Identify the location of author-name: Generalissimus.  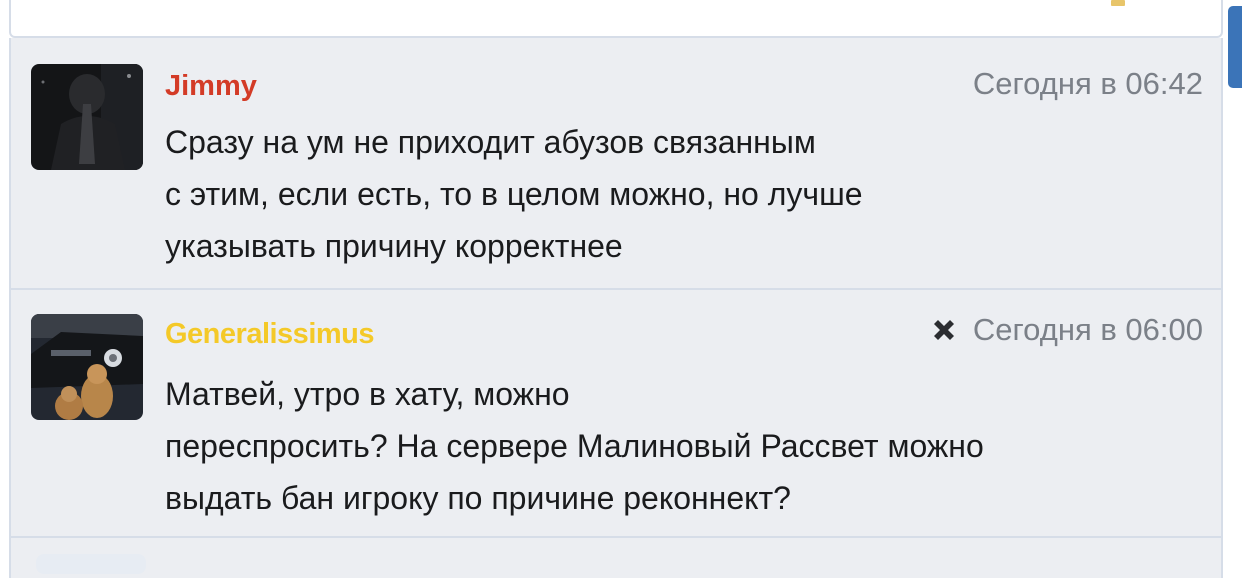
(270, 334).